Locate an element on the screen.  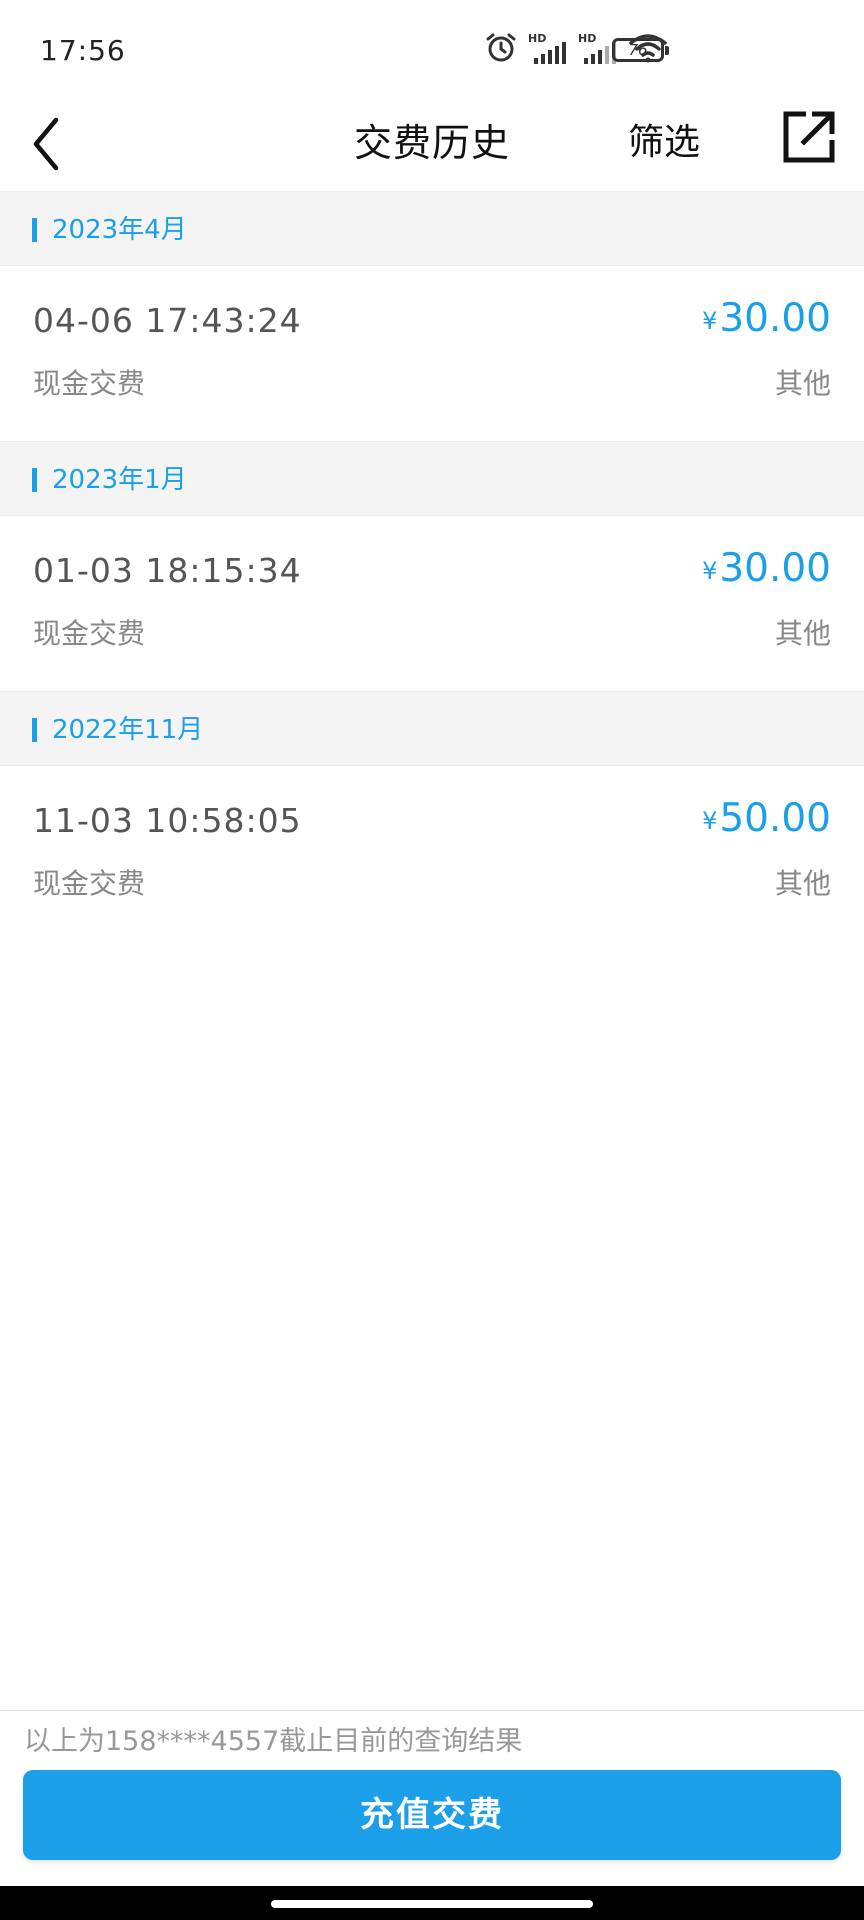
battery-icon: 76 is located at coordinates (640, 50).